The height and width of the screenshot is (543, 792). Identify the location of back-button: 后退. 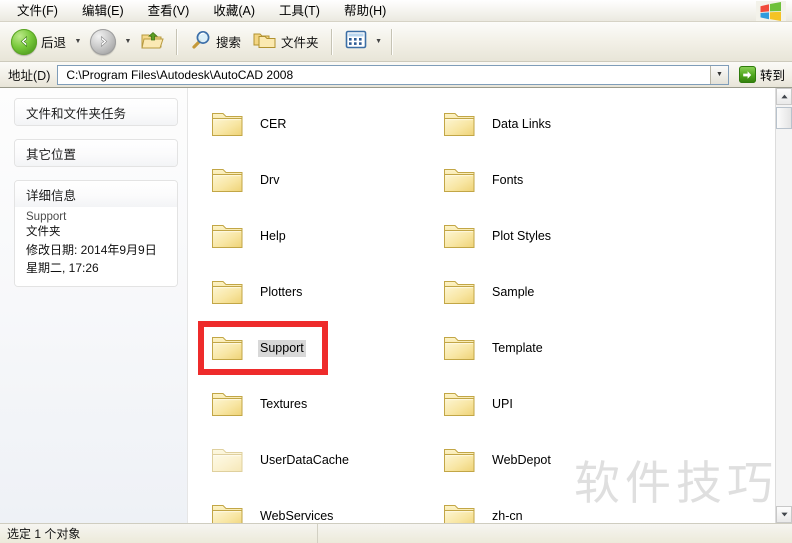
(38, 42).